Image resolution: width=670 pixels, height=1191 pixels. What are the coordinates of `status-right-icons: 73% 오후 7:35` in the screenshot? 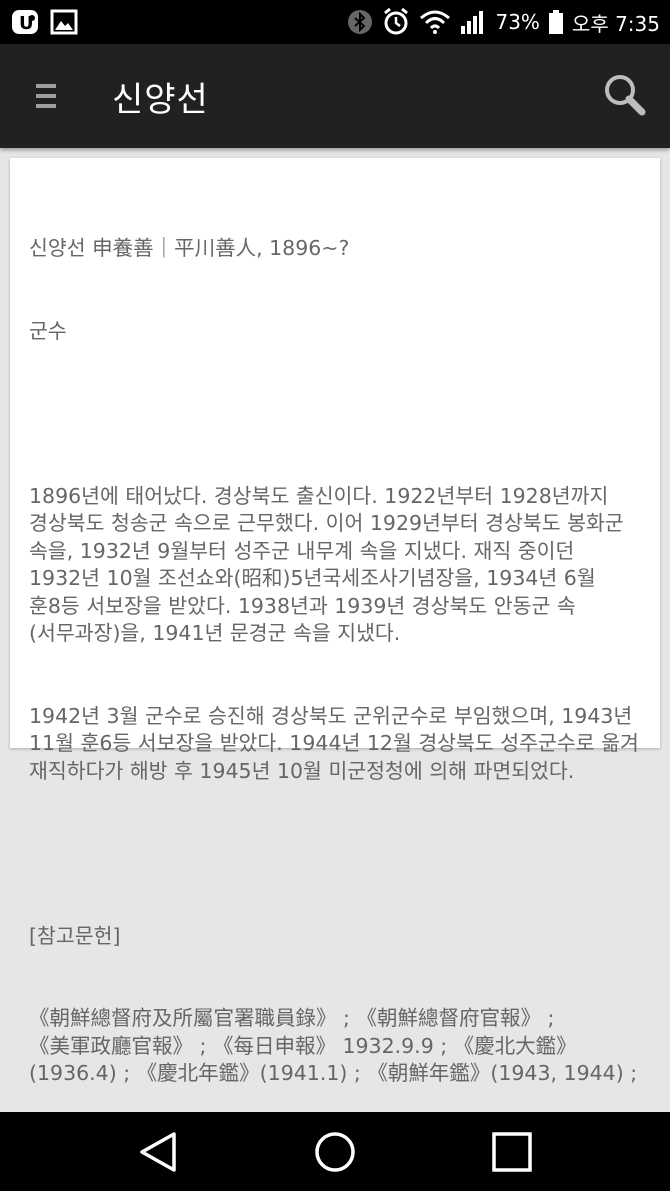 It's located at (503, 22).